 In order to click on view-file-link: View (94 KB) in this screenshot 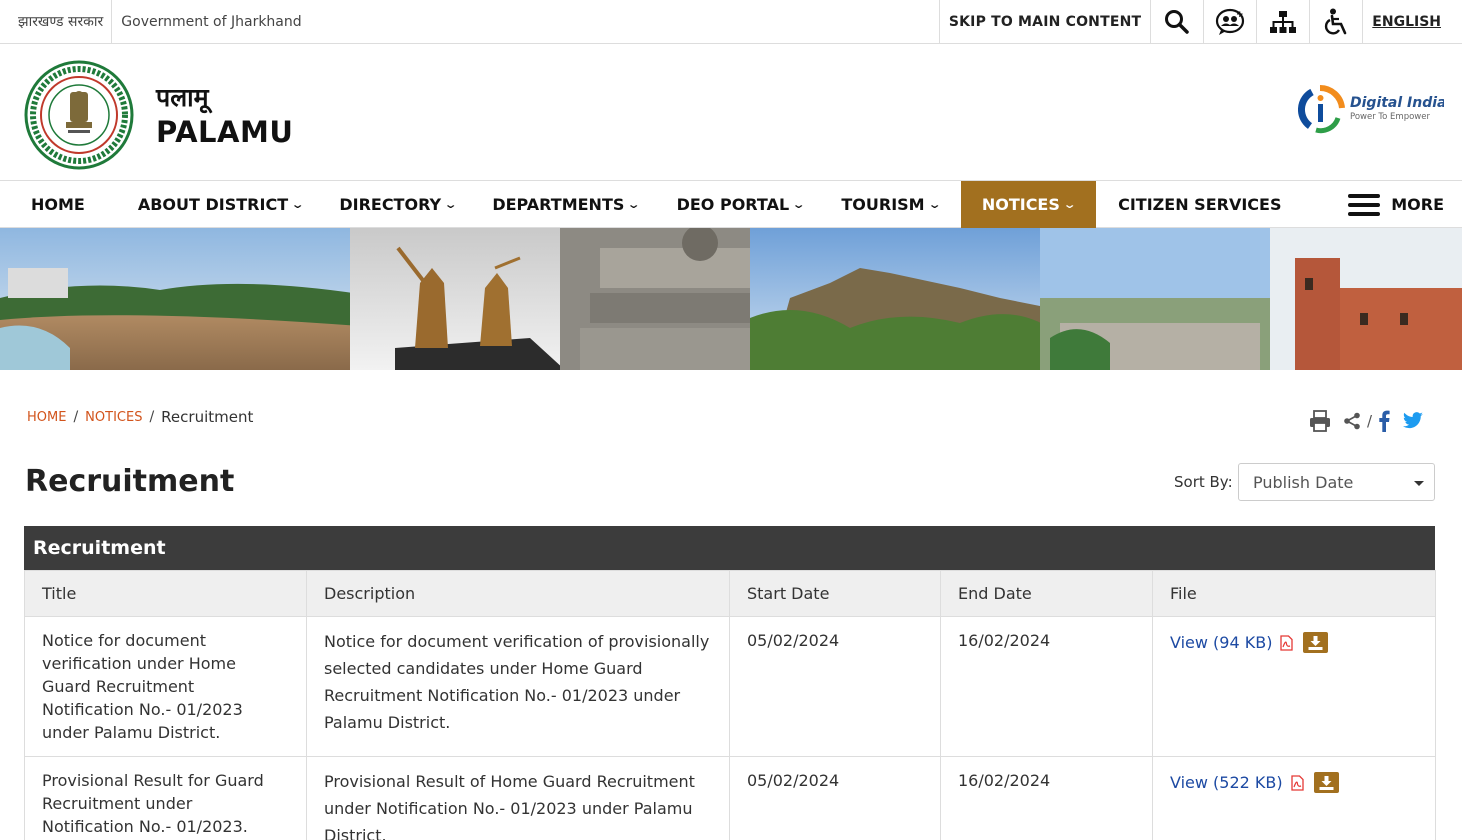, I will do `click(1221, 642)`.